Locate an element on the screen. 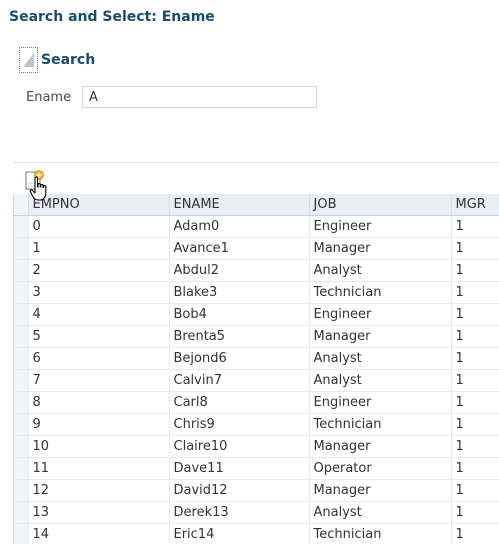 This screenshot has width=499, height=544. column-header-mgr: MGR is located at coordinates (475, 205).